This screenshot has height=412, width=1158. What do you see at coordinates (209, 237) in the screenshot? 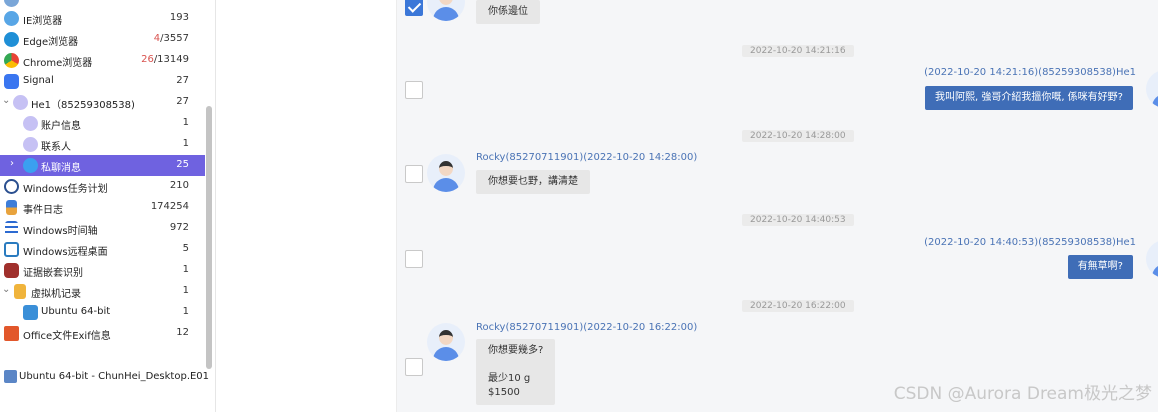
I see `tree-scrollbar` at bounding box center [209, 237].